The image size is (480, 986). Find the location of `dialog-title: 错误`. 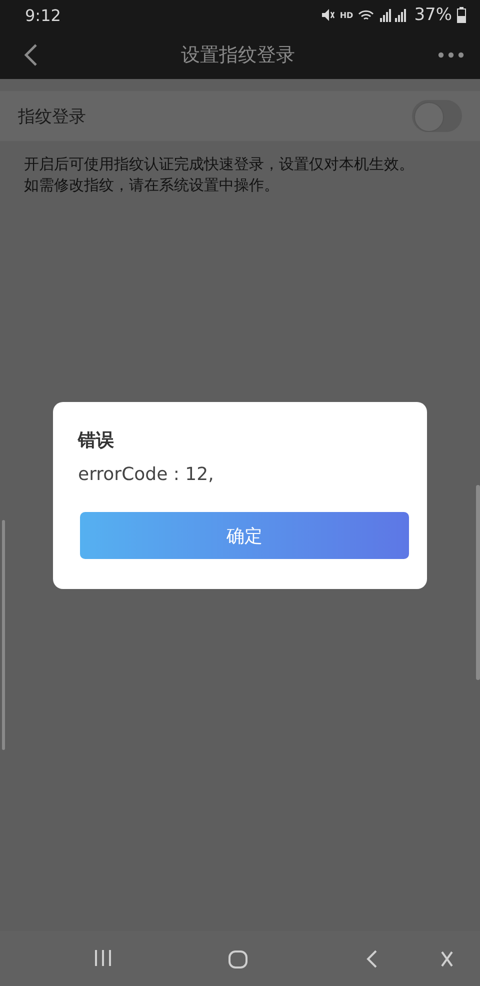

dialog-title: 错误 is located at coordinates (96, 440).